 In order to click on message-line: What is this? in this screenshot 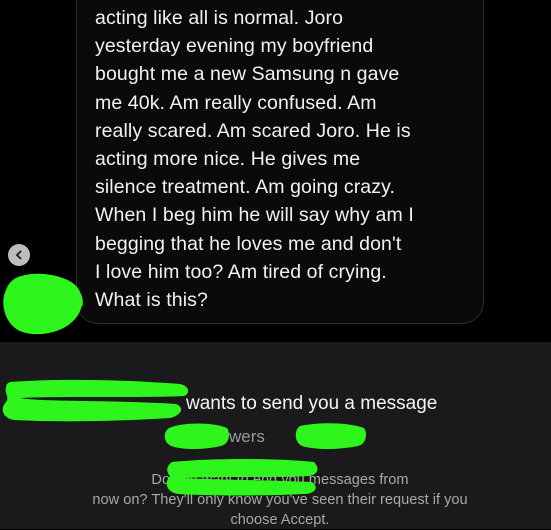, I will do `click(151, 300)`.